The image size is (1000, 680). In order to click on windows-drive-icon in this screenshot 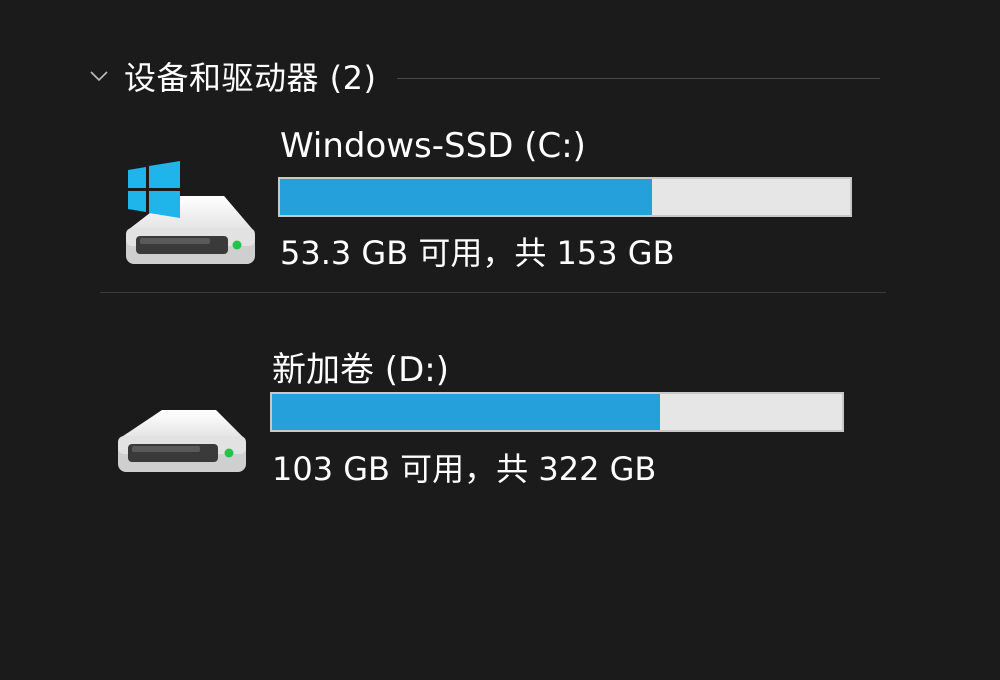, I will do `click(193, 213)`.